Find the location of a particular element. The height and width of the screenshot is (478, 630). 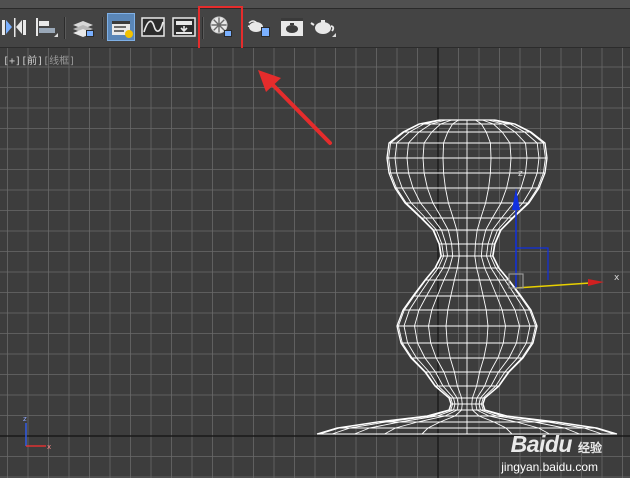

transform-gizmo: x z is located at coordinates (564, 229).